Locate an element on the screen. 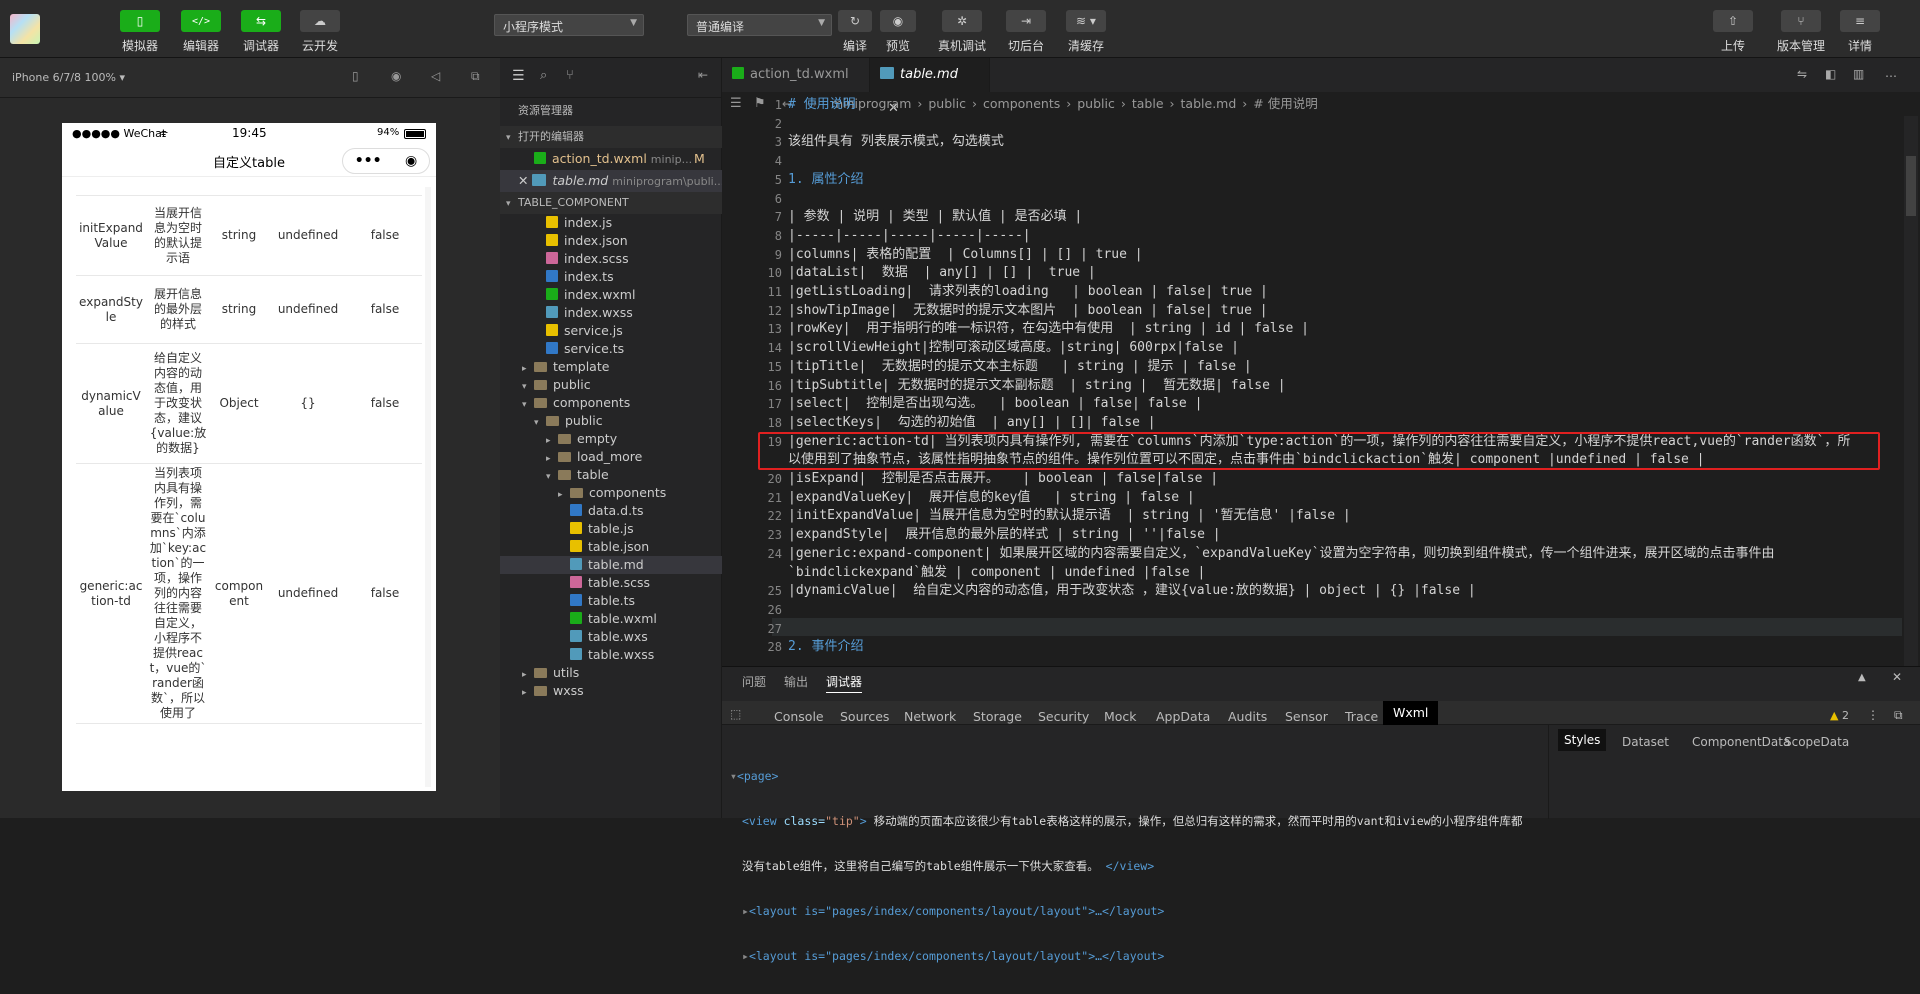  file-item: index.json is located at coordinates (611, 241).